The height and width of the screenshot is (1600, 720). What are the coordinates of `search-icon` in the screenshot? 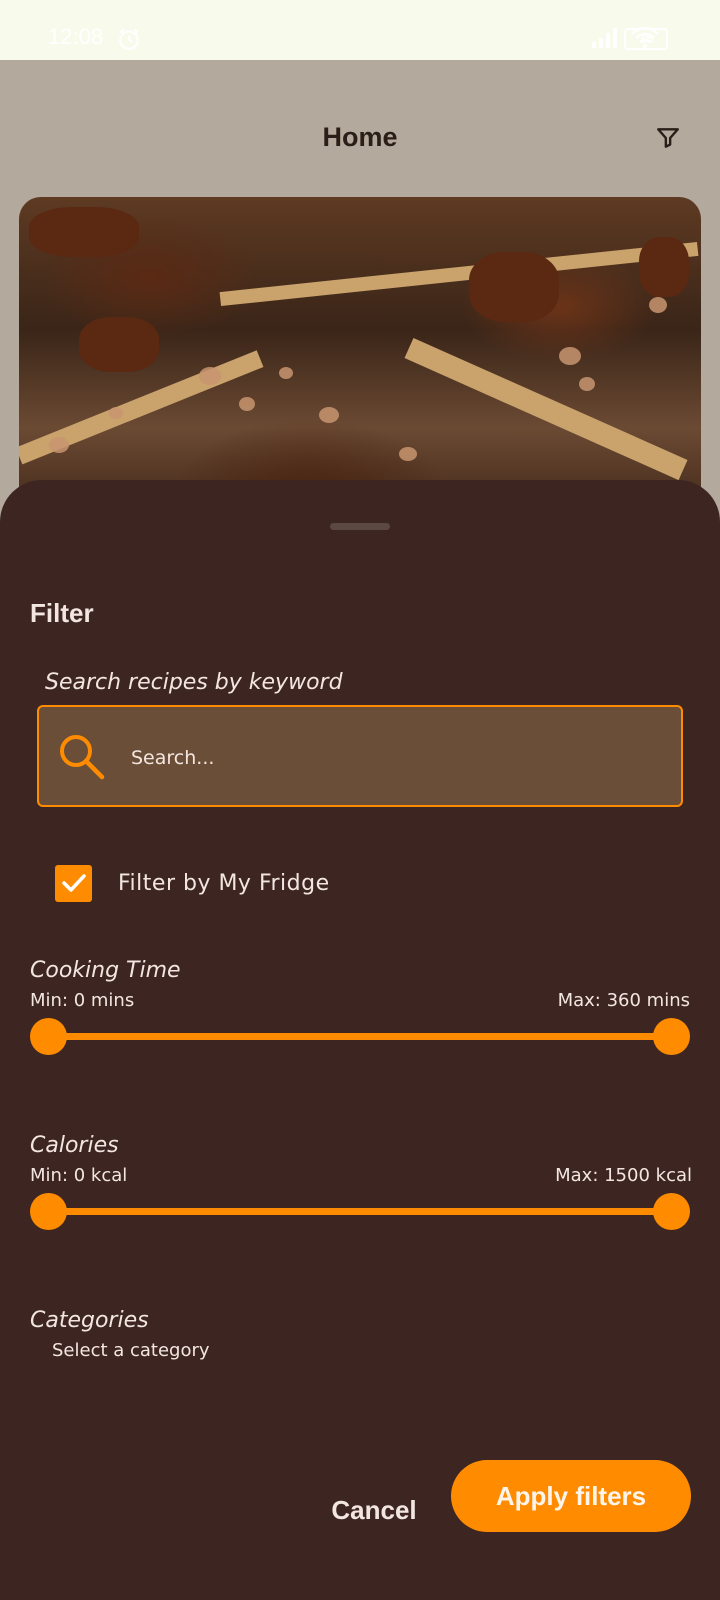 It's located at (82, 757).